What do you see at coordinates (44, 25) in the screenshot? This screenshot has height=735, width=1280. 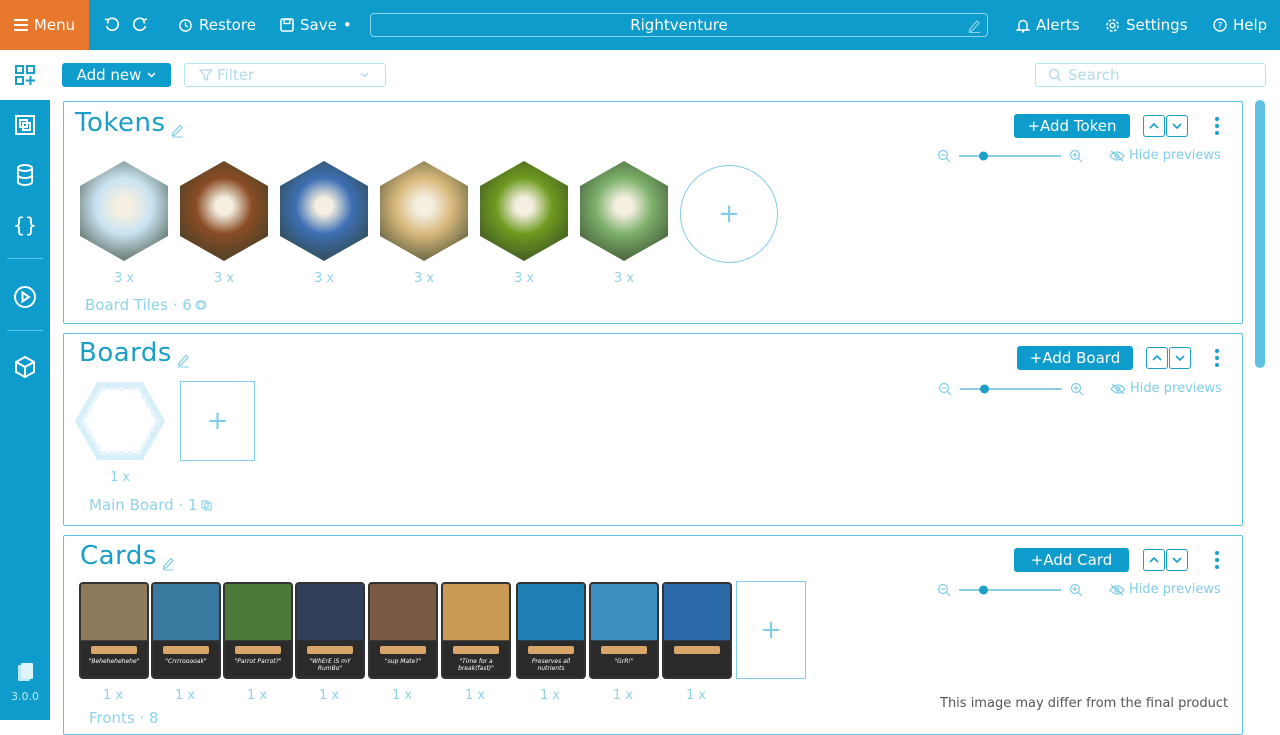 I see `menu-button: Menu` at bounding box center [44, 25].